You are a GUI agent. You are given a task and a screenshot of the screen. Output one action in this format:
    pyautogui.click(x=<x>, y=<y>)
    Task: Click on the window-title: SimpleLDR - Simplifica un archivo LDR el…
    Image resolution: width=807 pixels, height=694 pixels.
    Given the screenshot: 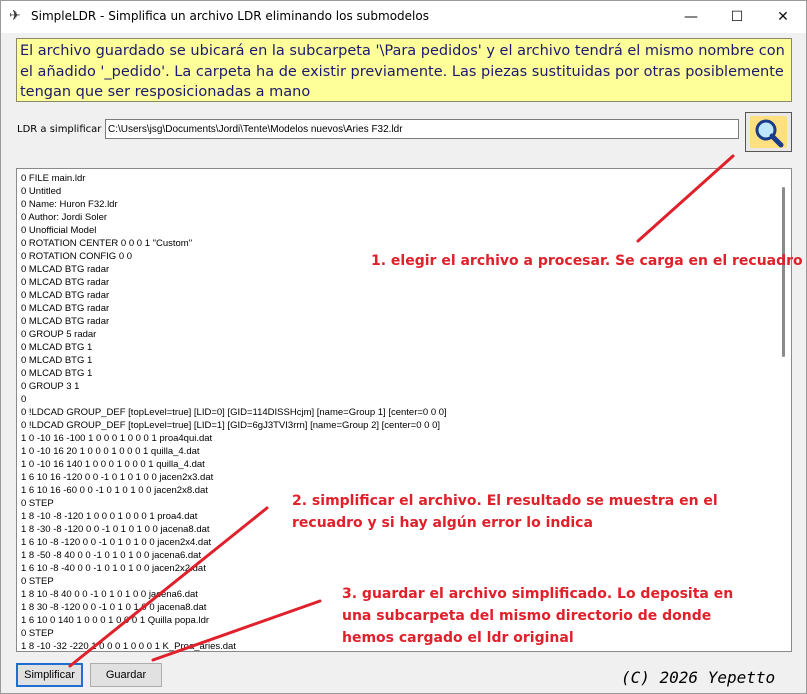 What is the action you would take?
    pyautogui.click(x=230, y=16)
    